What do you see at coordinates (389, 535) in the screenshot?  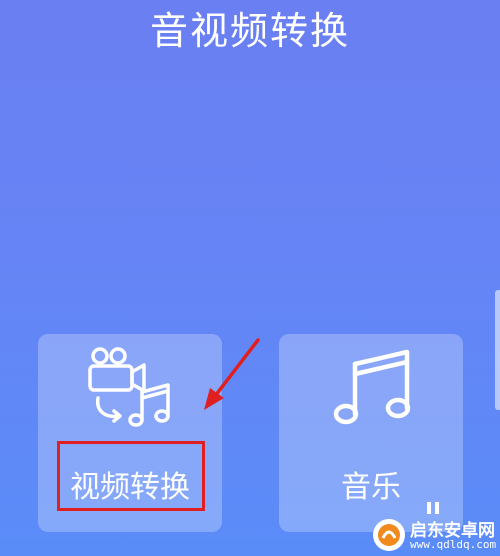 I see `watermark-logo-icon` at bounding box center [389, 535].